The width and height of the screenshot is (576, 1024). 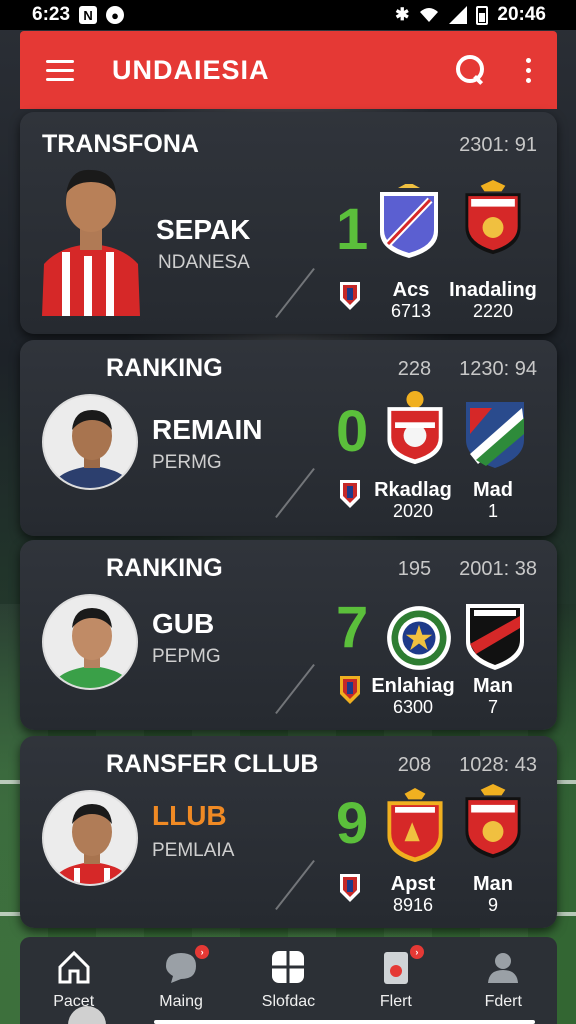 I want to click on player-subtitle: NDANESA, so click(x=204, y=262).